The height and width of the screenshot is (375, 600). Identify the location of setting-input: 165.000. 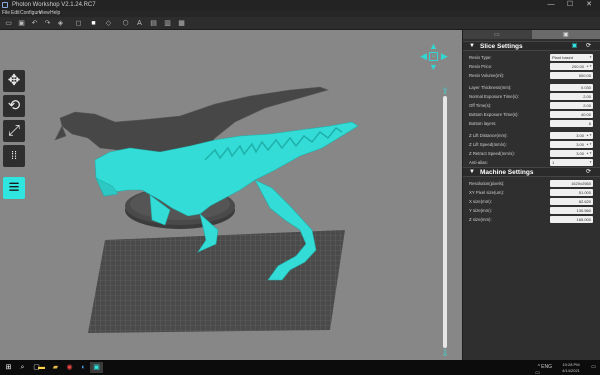
(571, 219).